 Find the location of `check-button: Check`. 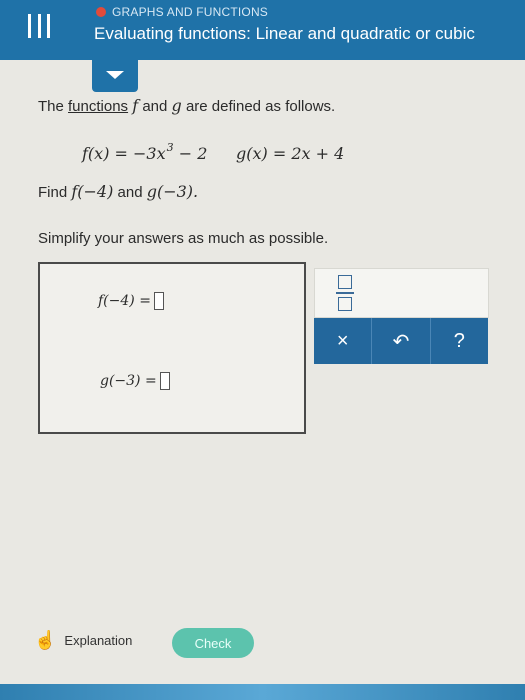

check-button: Check is located at coordinates (213, 643).